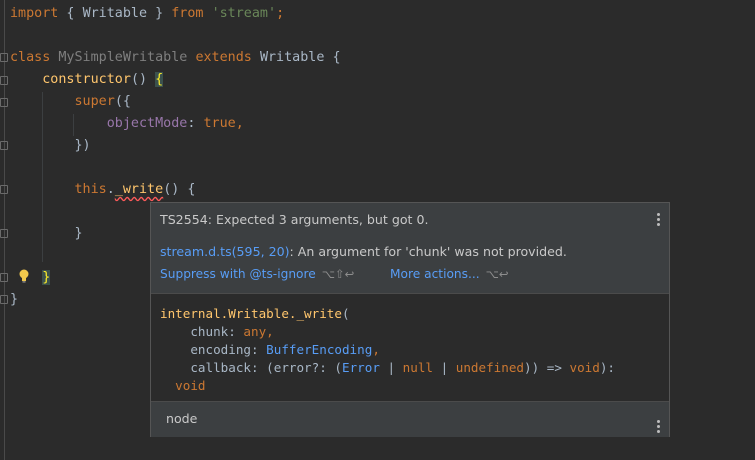 This screenshot has width=755, height=460. I want to click on error-message: TS2554: Expected 3 arguments, but got 0., so click(294, 219).